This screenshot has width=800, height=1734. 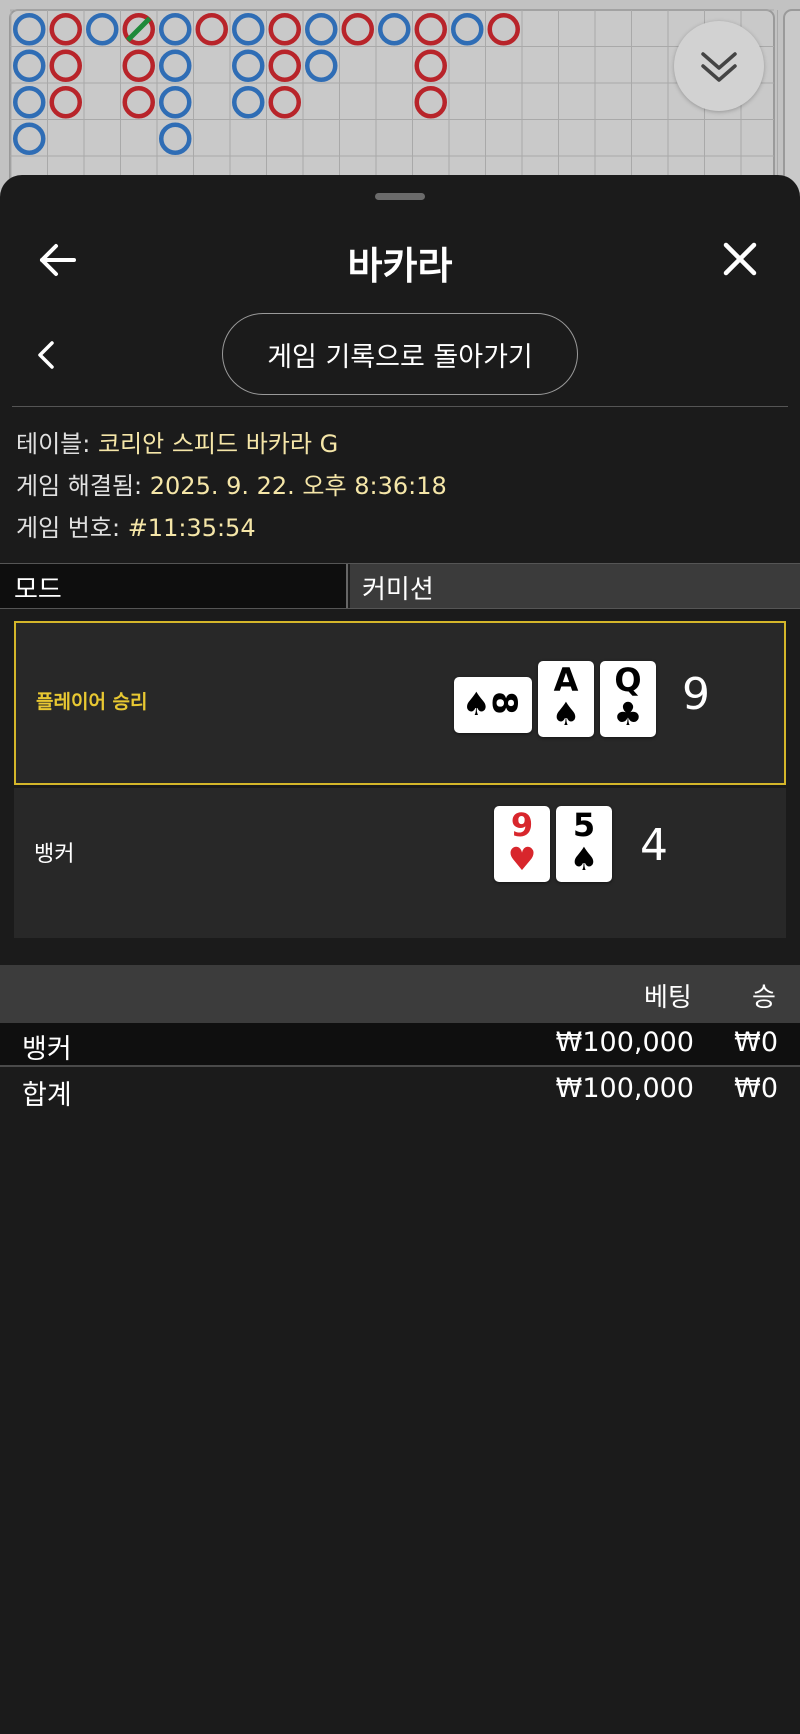 What do you see at coordinates (400, 196) in the screenshot?
I see `sheet-drag-handle` at bounding box center [400, 196].